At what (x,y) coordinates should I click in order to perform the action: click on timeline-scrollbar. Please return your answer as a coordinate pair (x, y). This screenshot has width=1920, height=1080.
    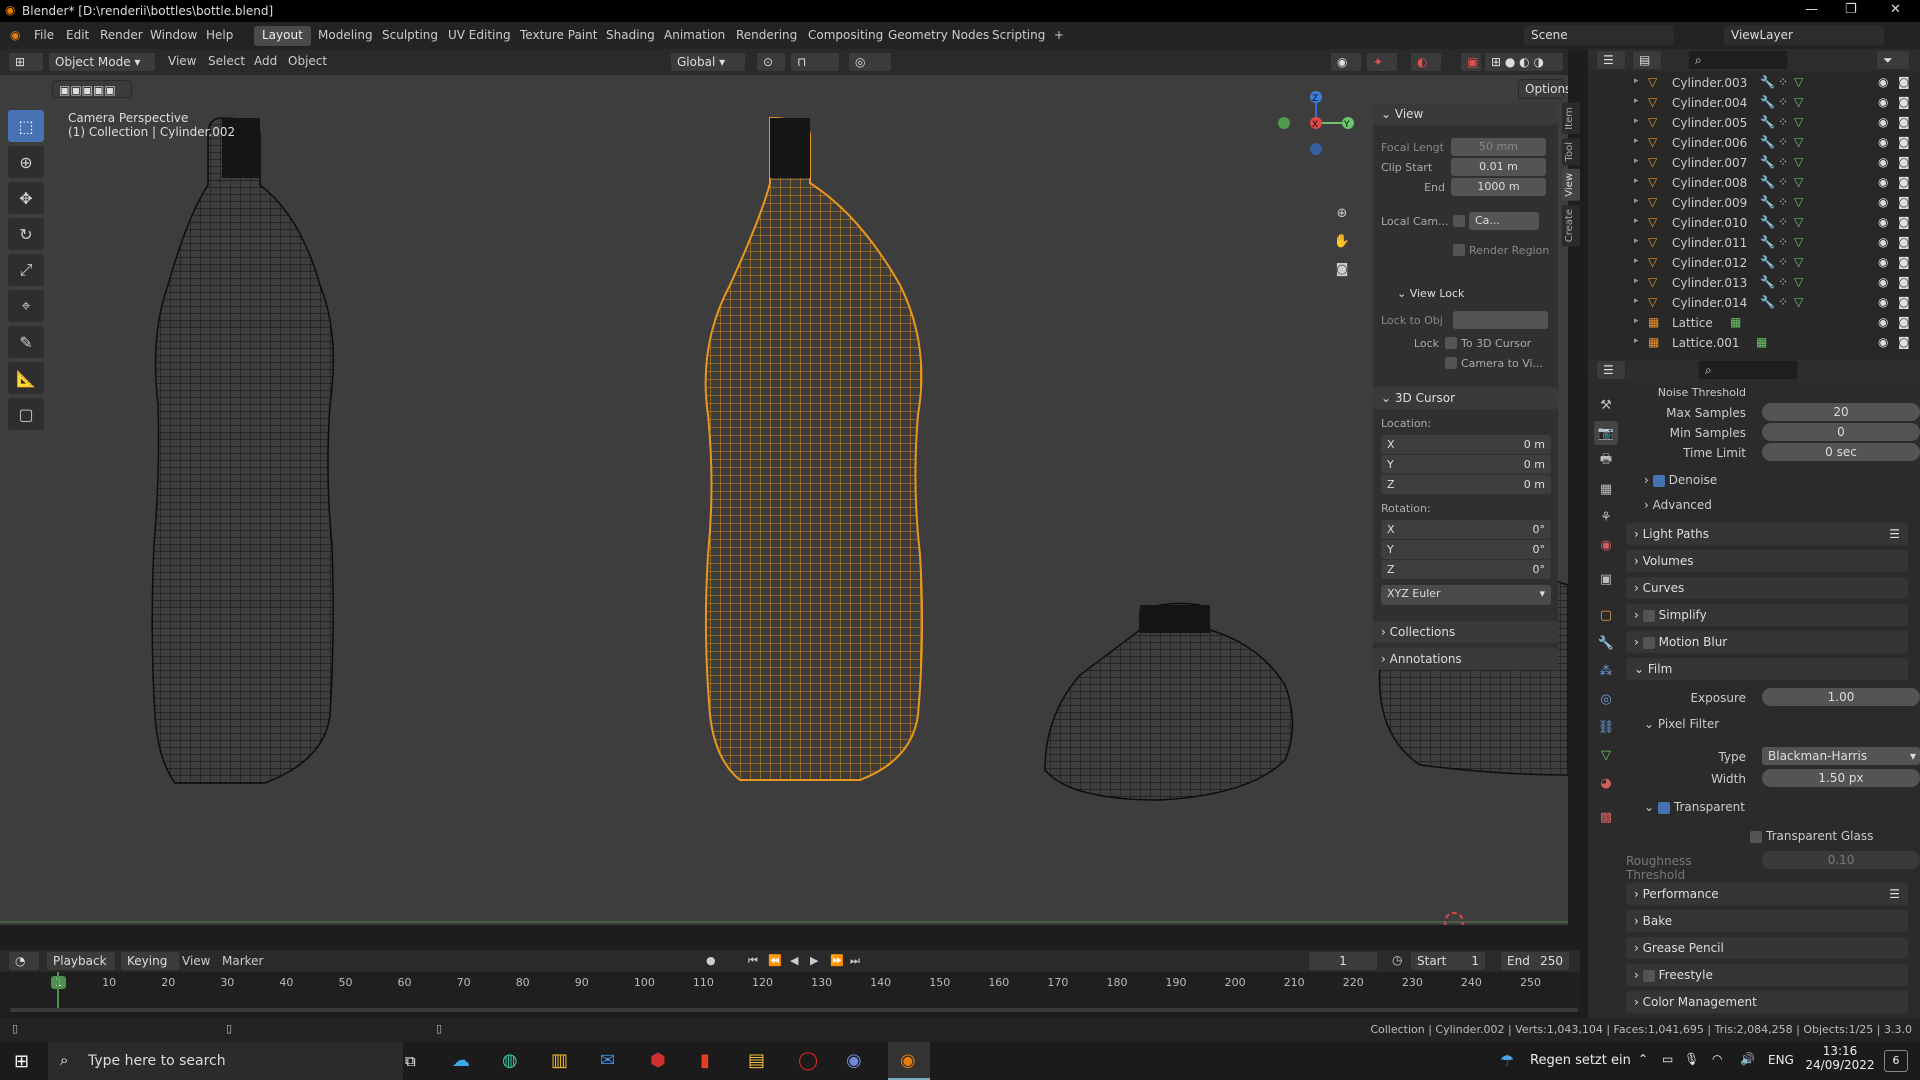
    Looking at the image, I should click on (794, 1010).